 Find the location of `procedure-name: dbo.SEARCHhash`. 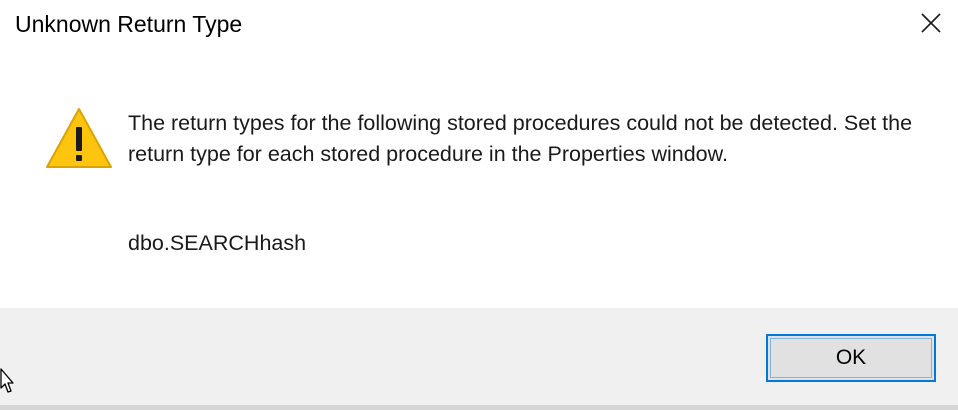

procedure-name: dbo.SEARCHhash is located at coordinates (217, 243).